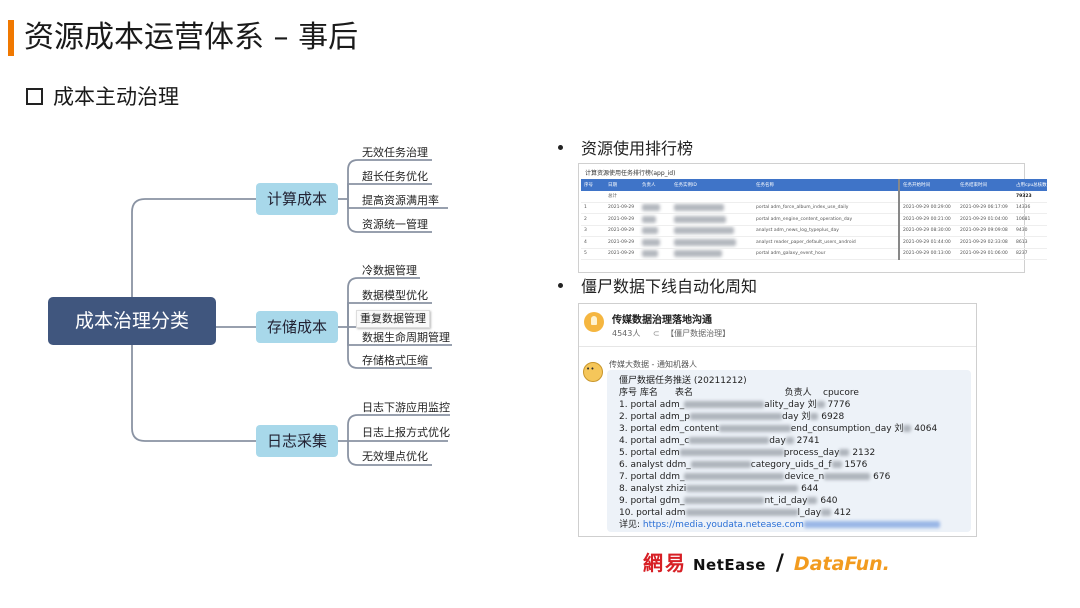  Describe the element at coordinates (826, 231) in the screenshot. I see `table-cell: analyst adm_news_log_typeplus_day` at that location.